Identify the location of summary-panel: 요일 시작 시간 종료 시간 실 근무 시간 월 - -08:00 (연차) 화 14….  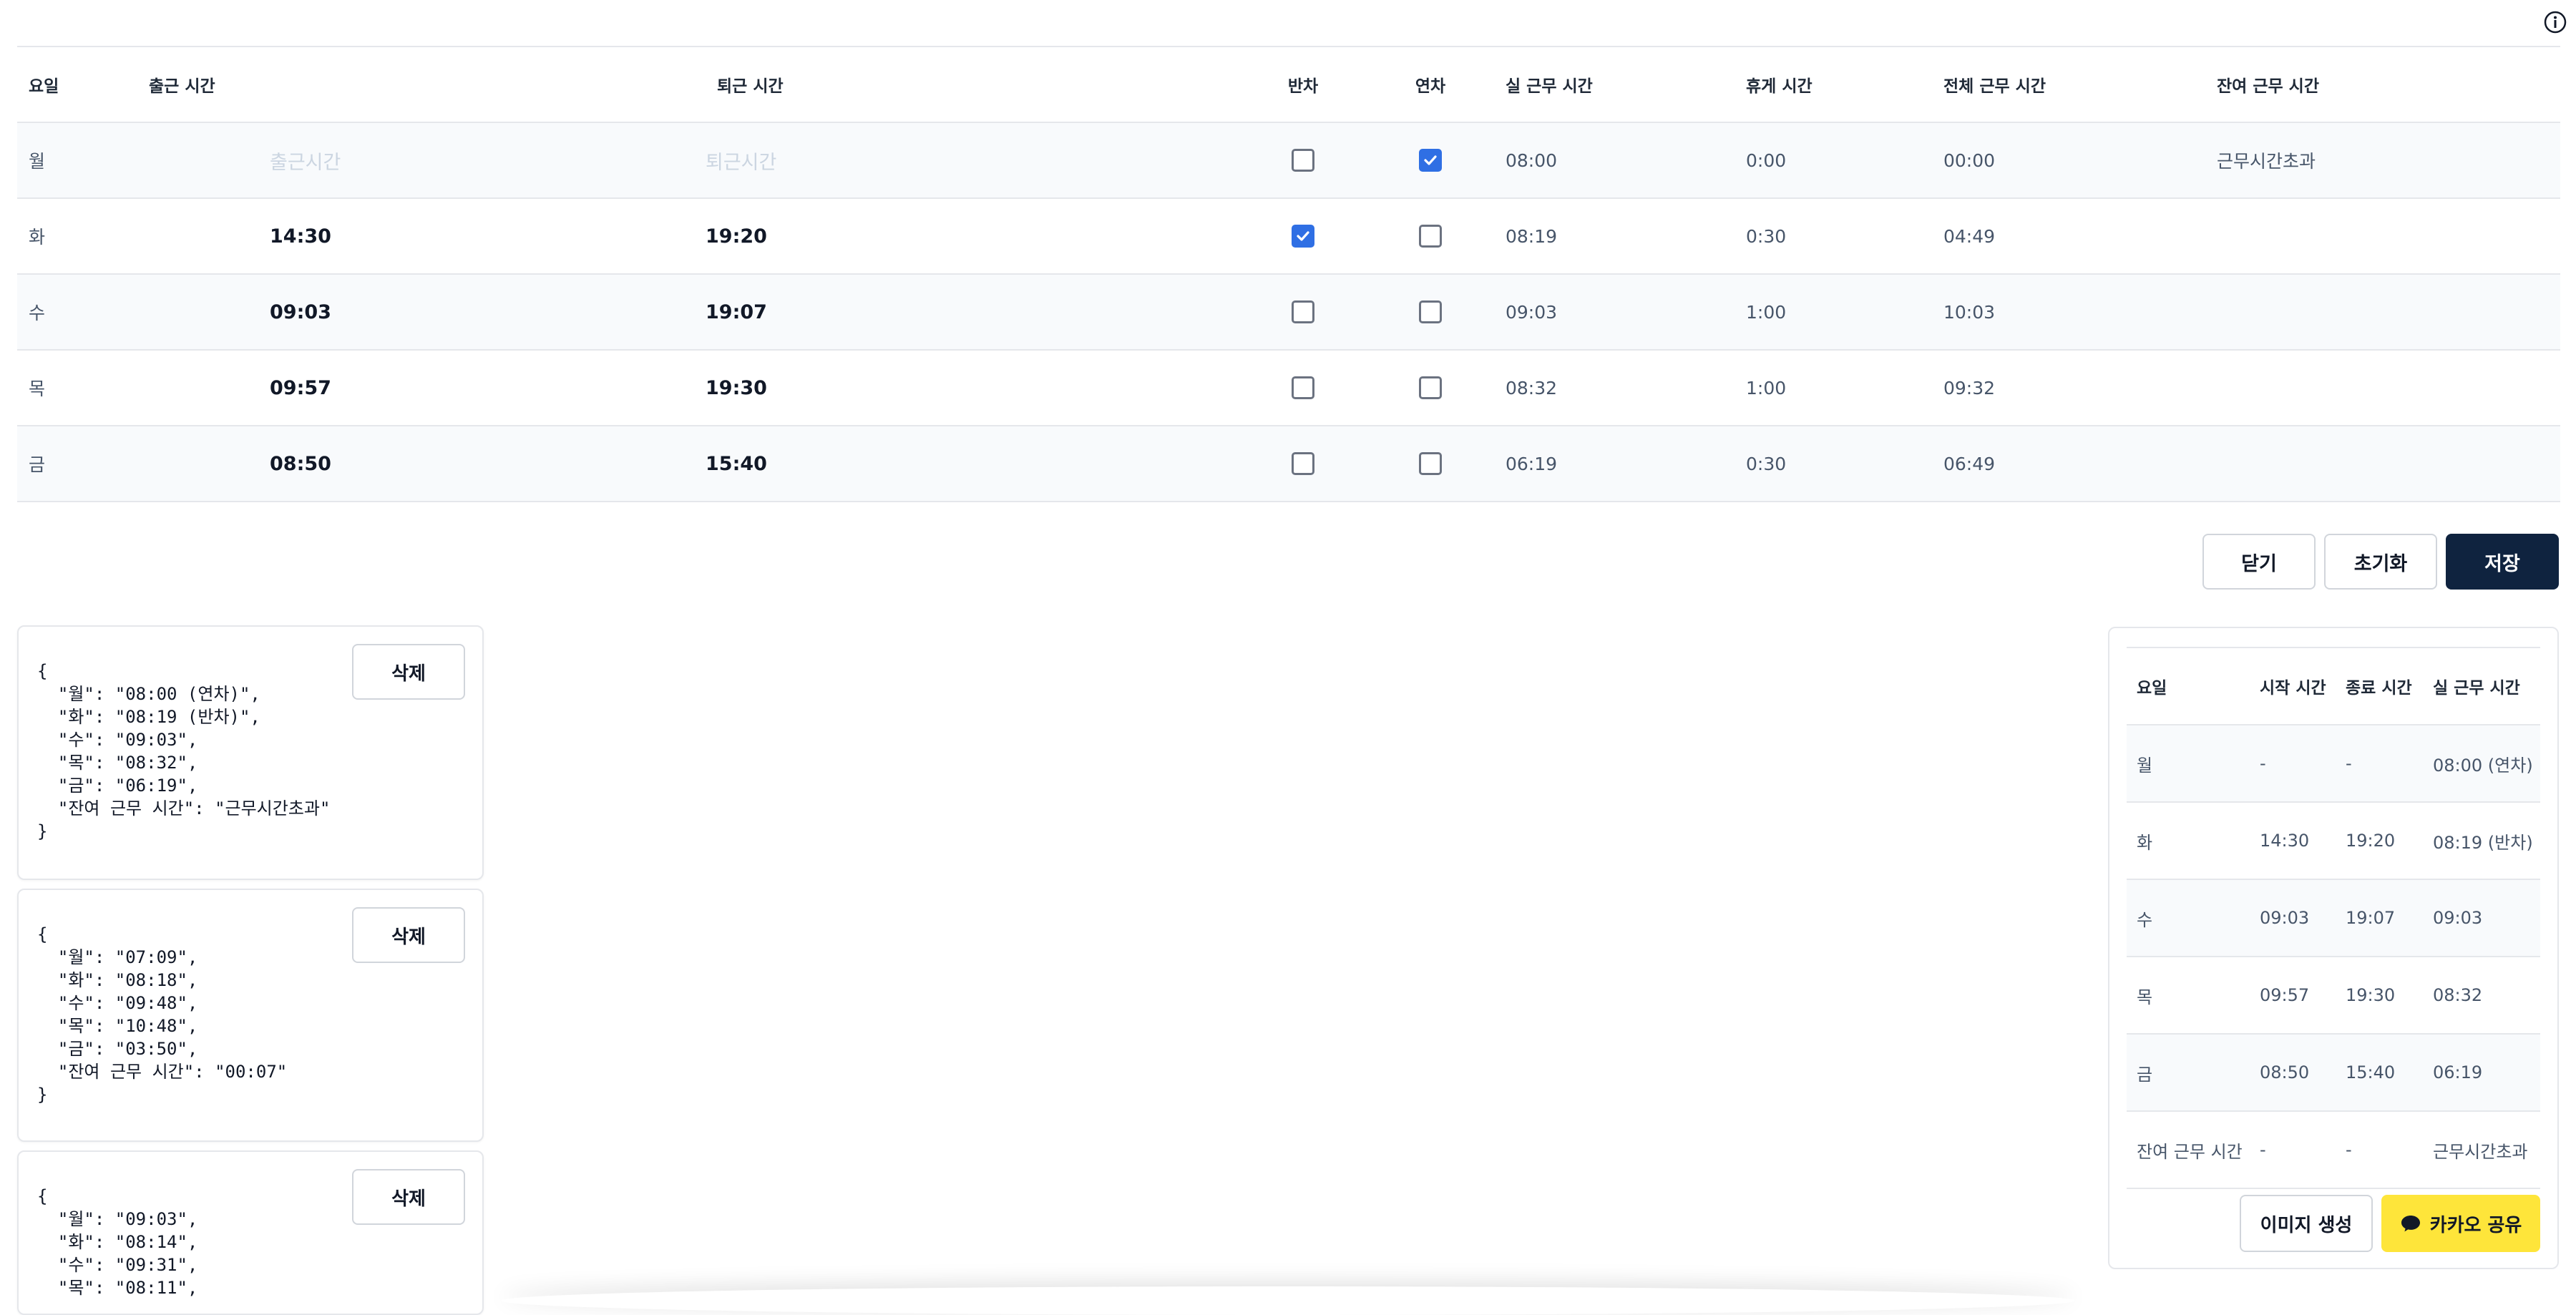
(2333, 948).